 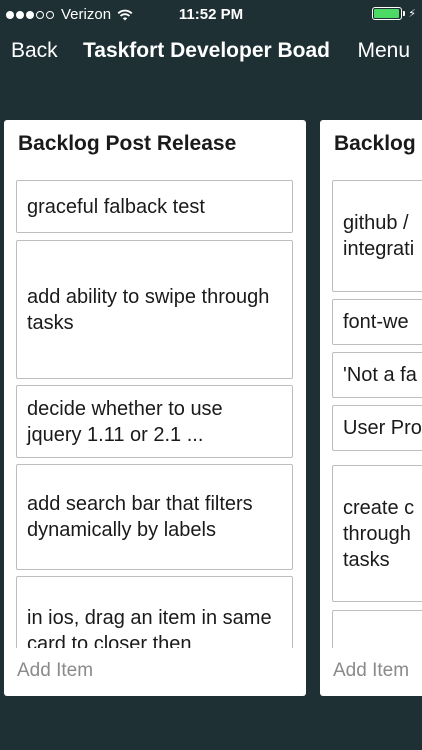 I want to click on task-card: create c through tasks, so click(x=377, y=533).